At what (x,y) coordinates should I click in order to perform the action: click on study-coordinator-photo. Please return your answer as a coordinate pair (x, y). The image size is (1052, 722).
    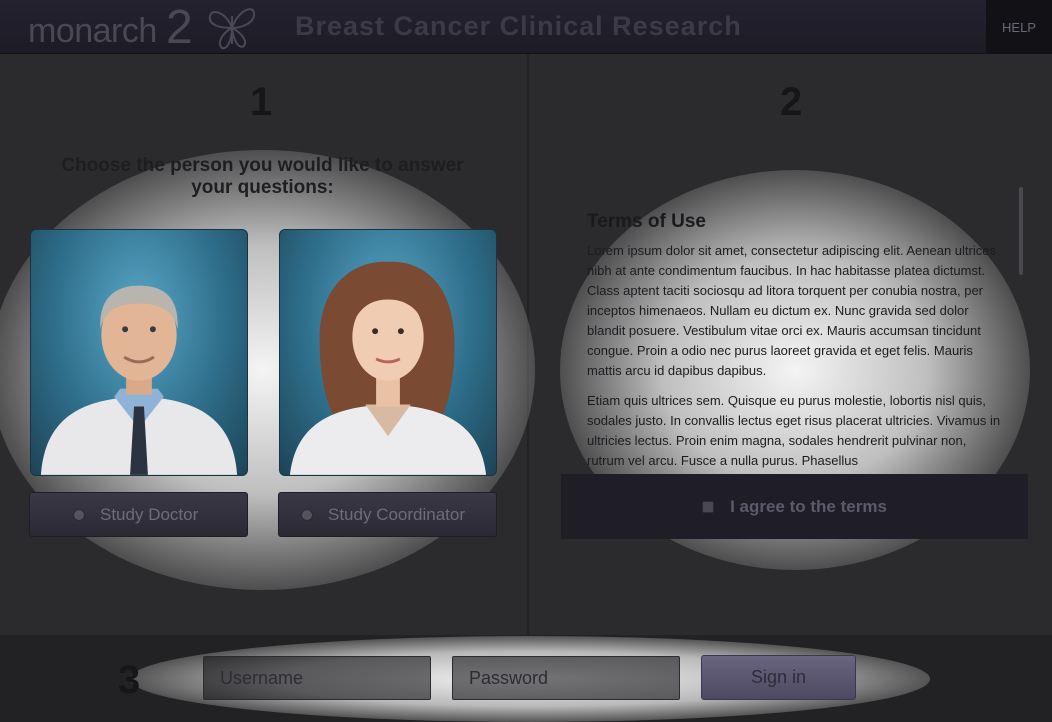
    Looking at the image, I should click on (388, 352).